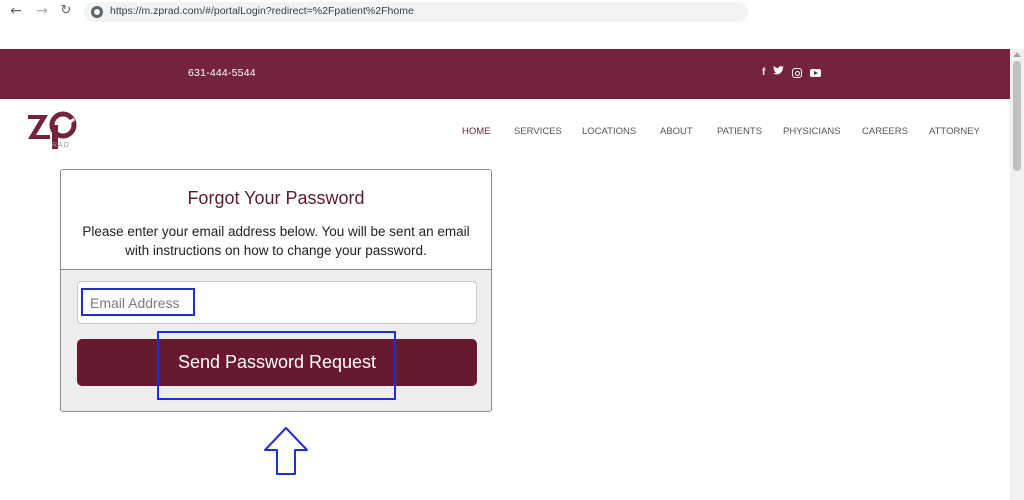 This screenshot has height=500, width=1024. Describe the element at coordinates (885, 131) in the screenshot. I see `nav-item-careers: CAREERS` at that location.